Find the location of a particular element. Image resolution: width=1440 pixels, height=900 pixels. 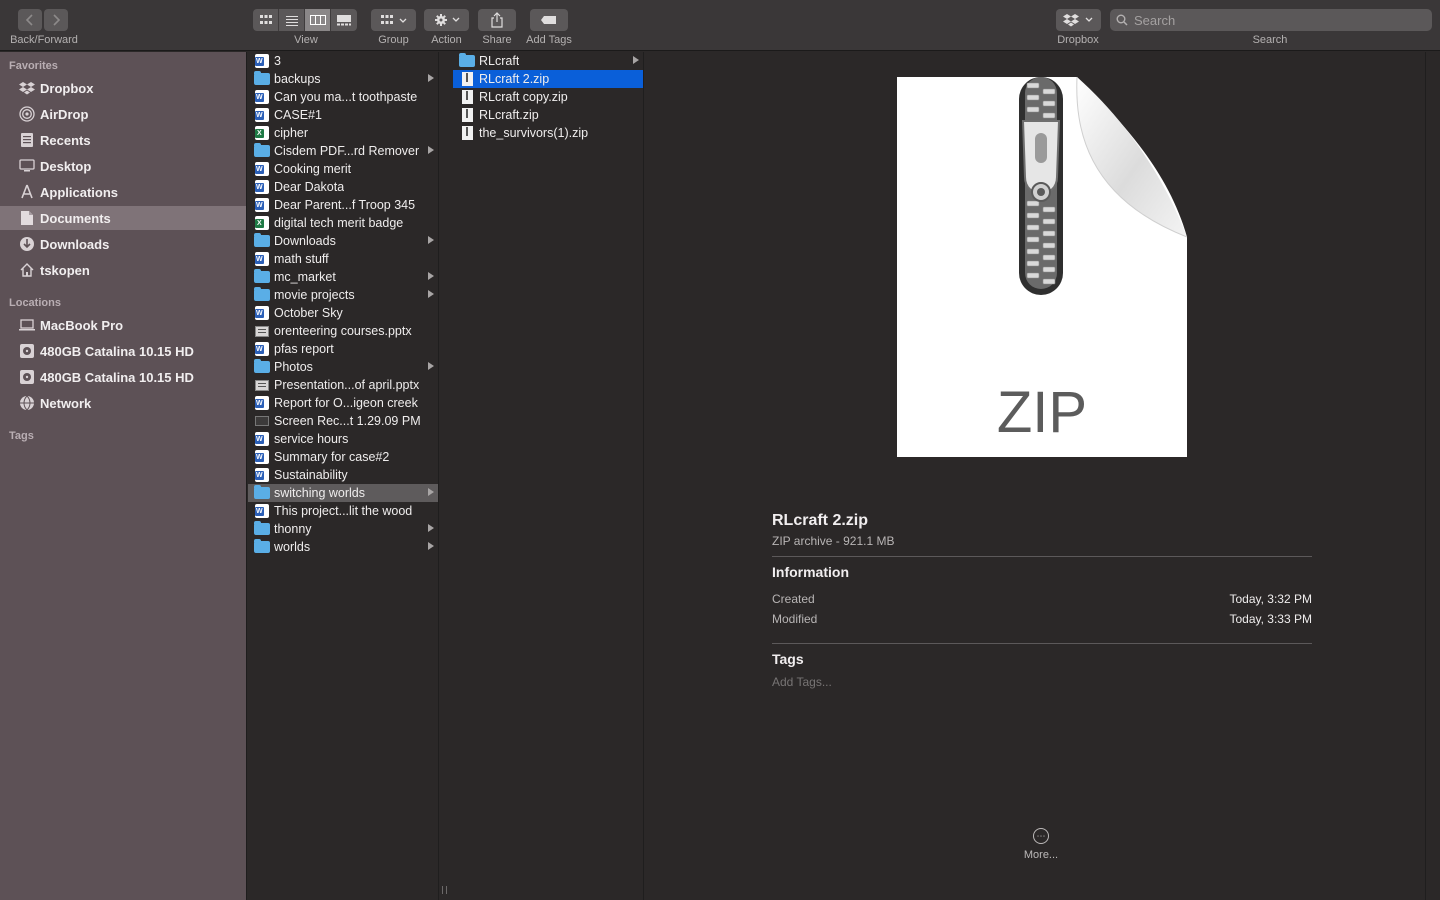

file-row: RLcraft copy.zip is located at coordinates (548, 97).